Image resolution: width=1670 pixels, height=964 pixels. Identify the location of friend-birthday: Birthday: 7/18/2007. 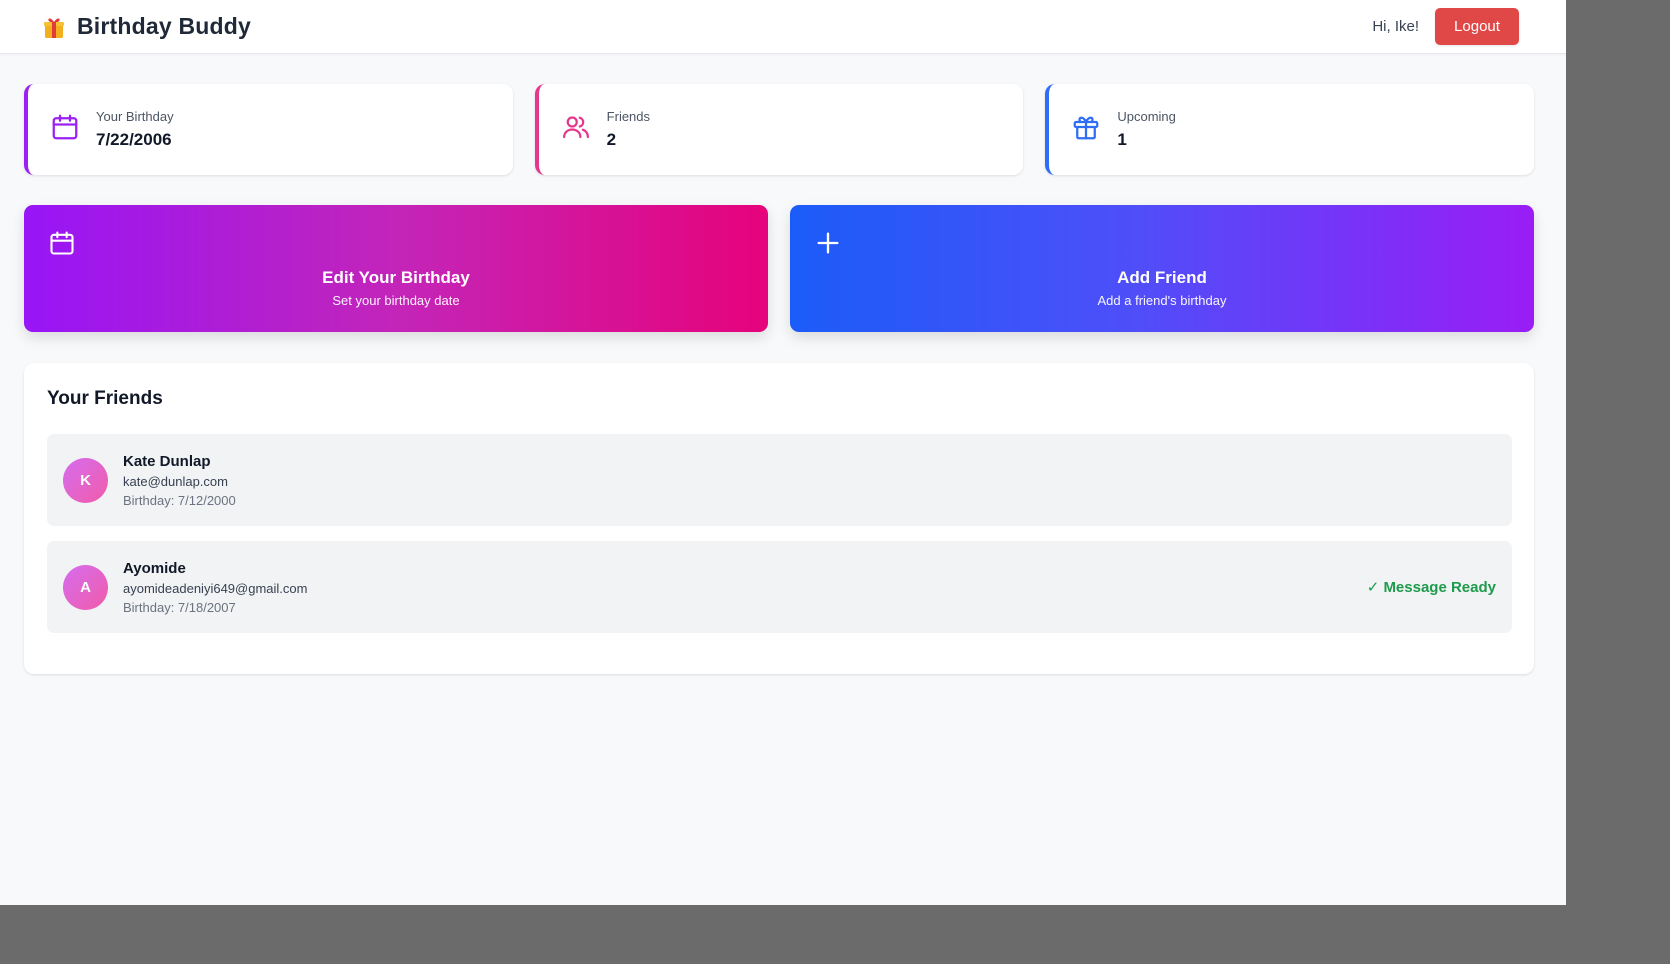
(179, 607).